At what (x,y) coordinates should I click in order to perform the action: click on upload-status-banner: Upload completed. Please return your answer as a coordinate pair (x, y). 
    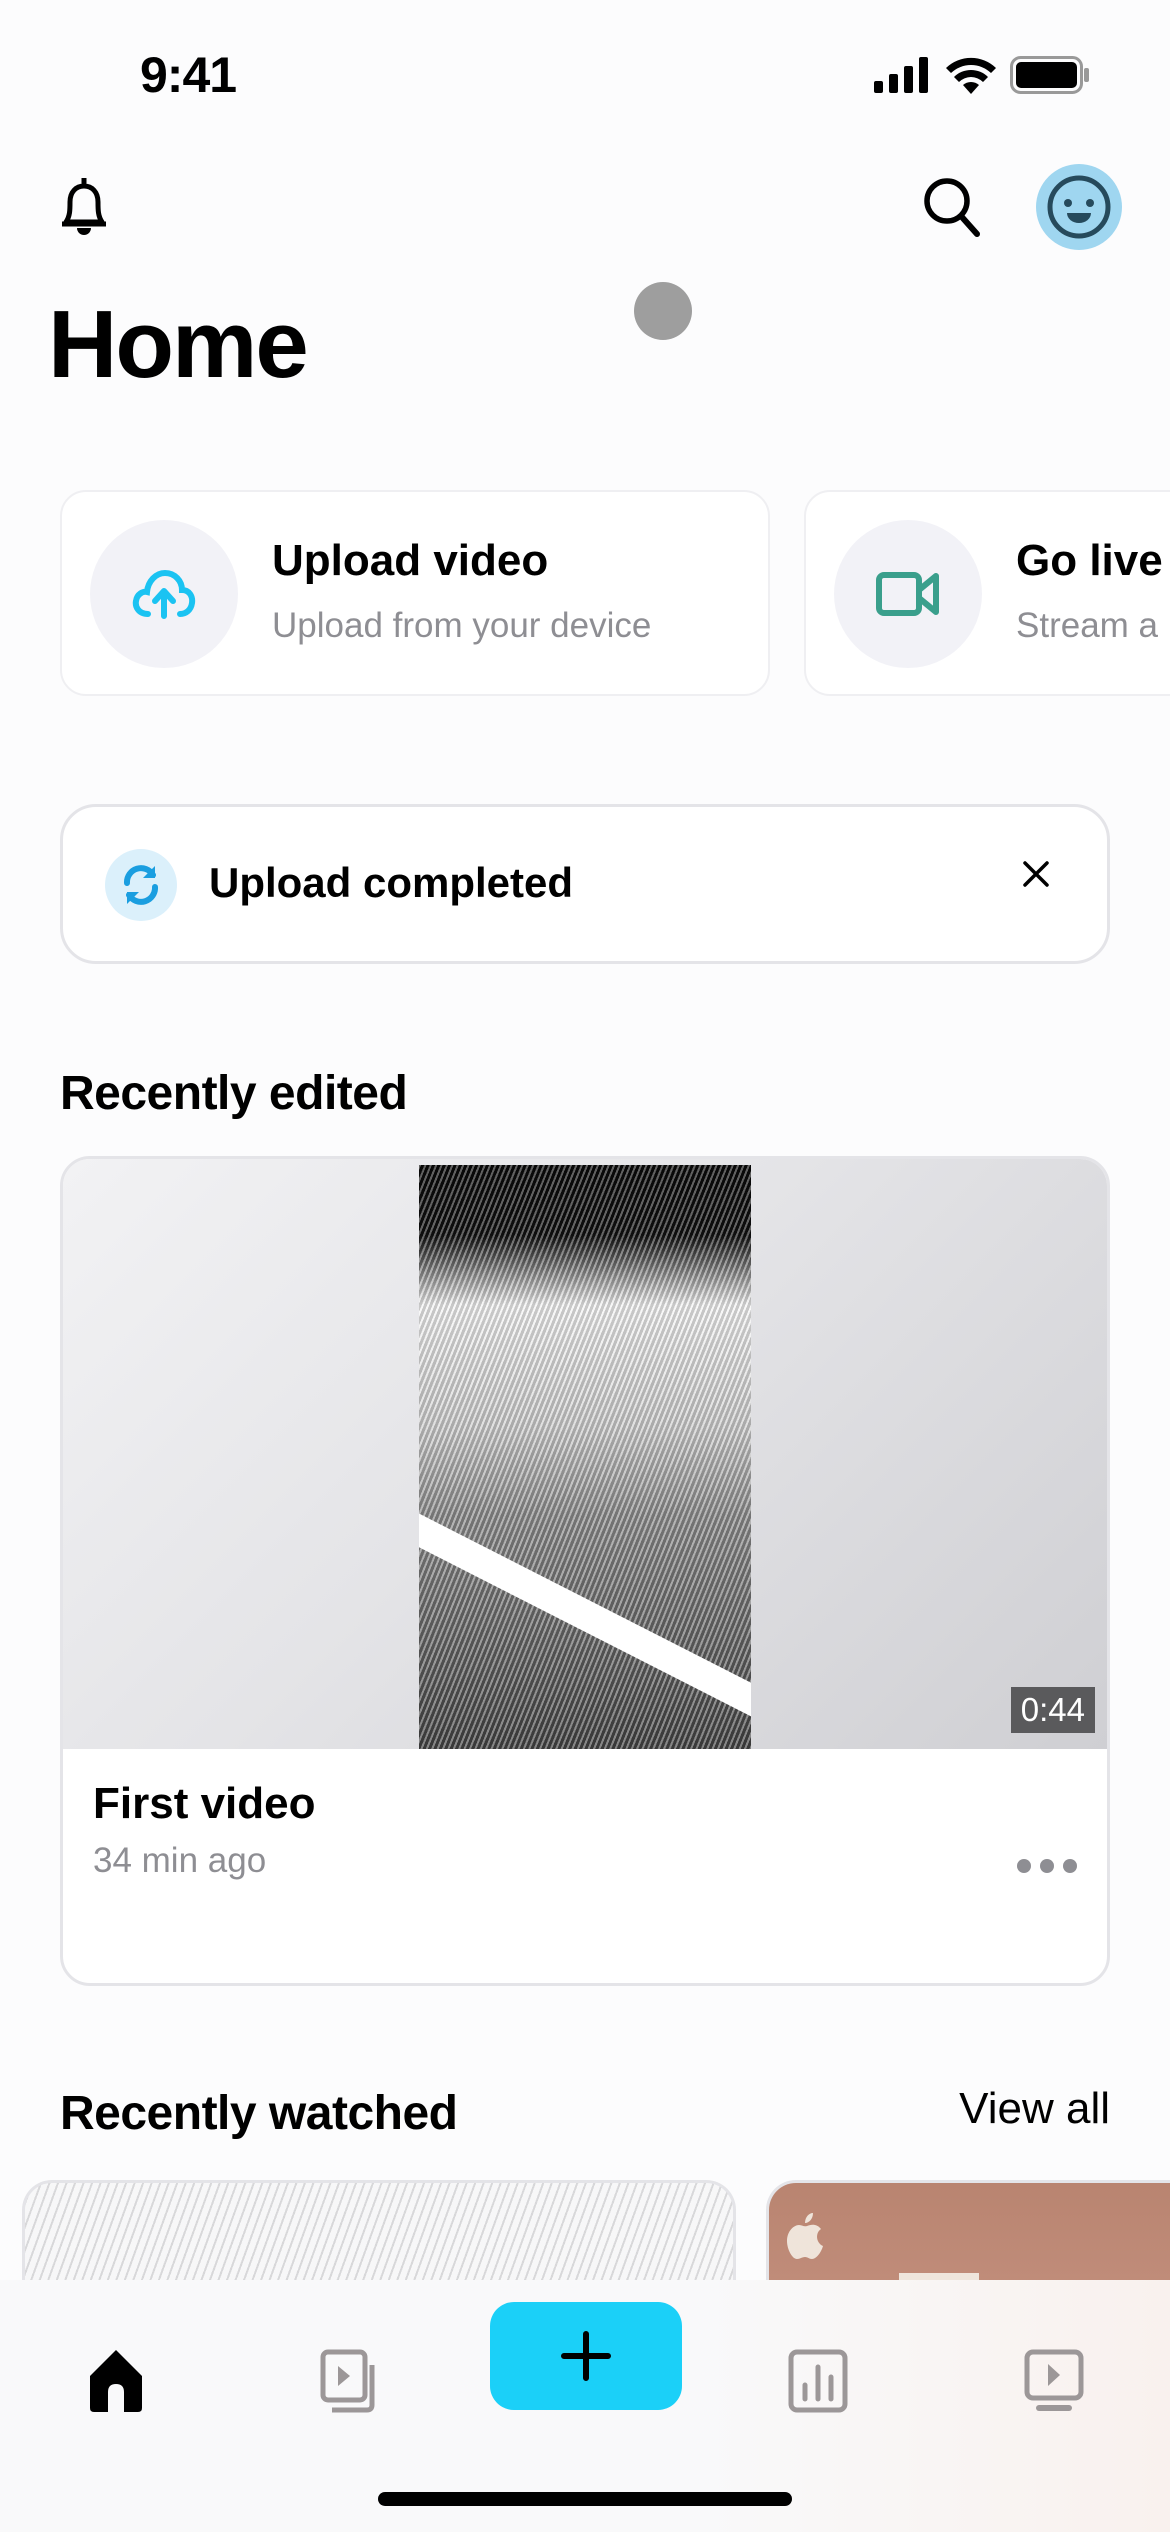
    Looking at the image, I should click on (585, 884).